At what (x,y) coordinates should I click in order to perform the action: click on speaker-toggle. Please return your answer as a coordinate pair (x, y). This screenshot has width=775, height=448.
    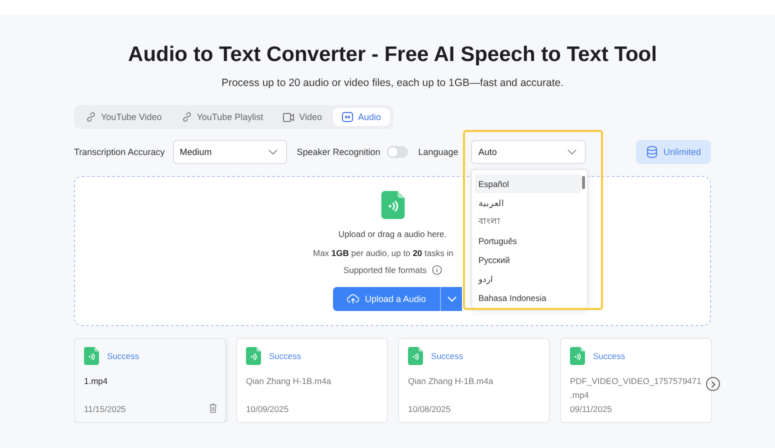
    Looking at the image, I should click on (397, 152).